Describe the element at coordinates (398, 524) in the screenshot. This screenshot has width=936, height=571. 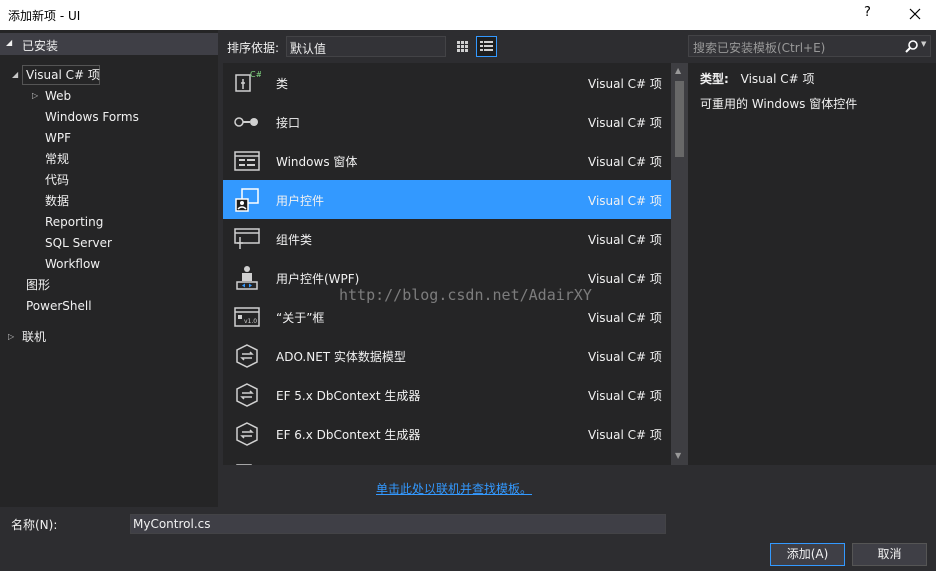
I see `name-field` at that location.